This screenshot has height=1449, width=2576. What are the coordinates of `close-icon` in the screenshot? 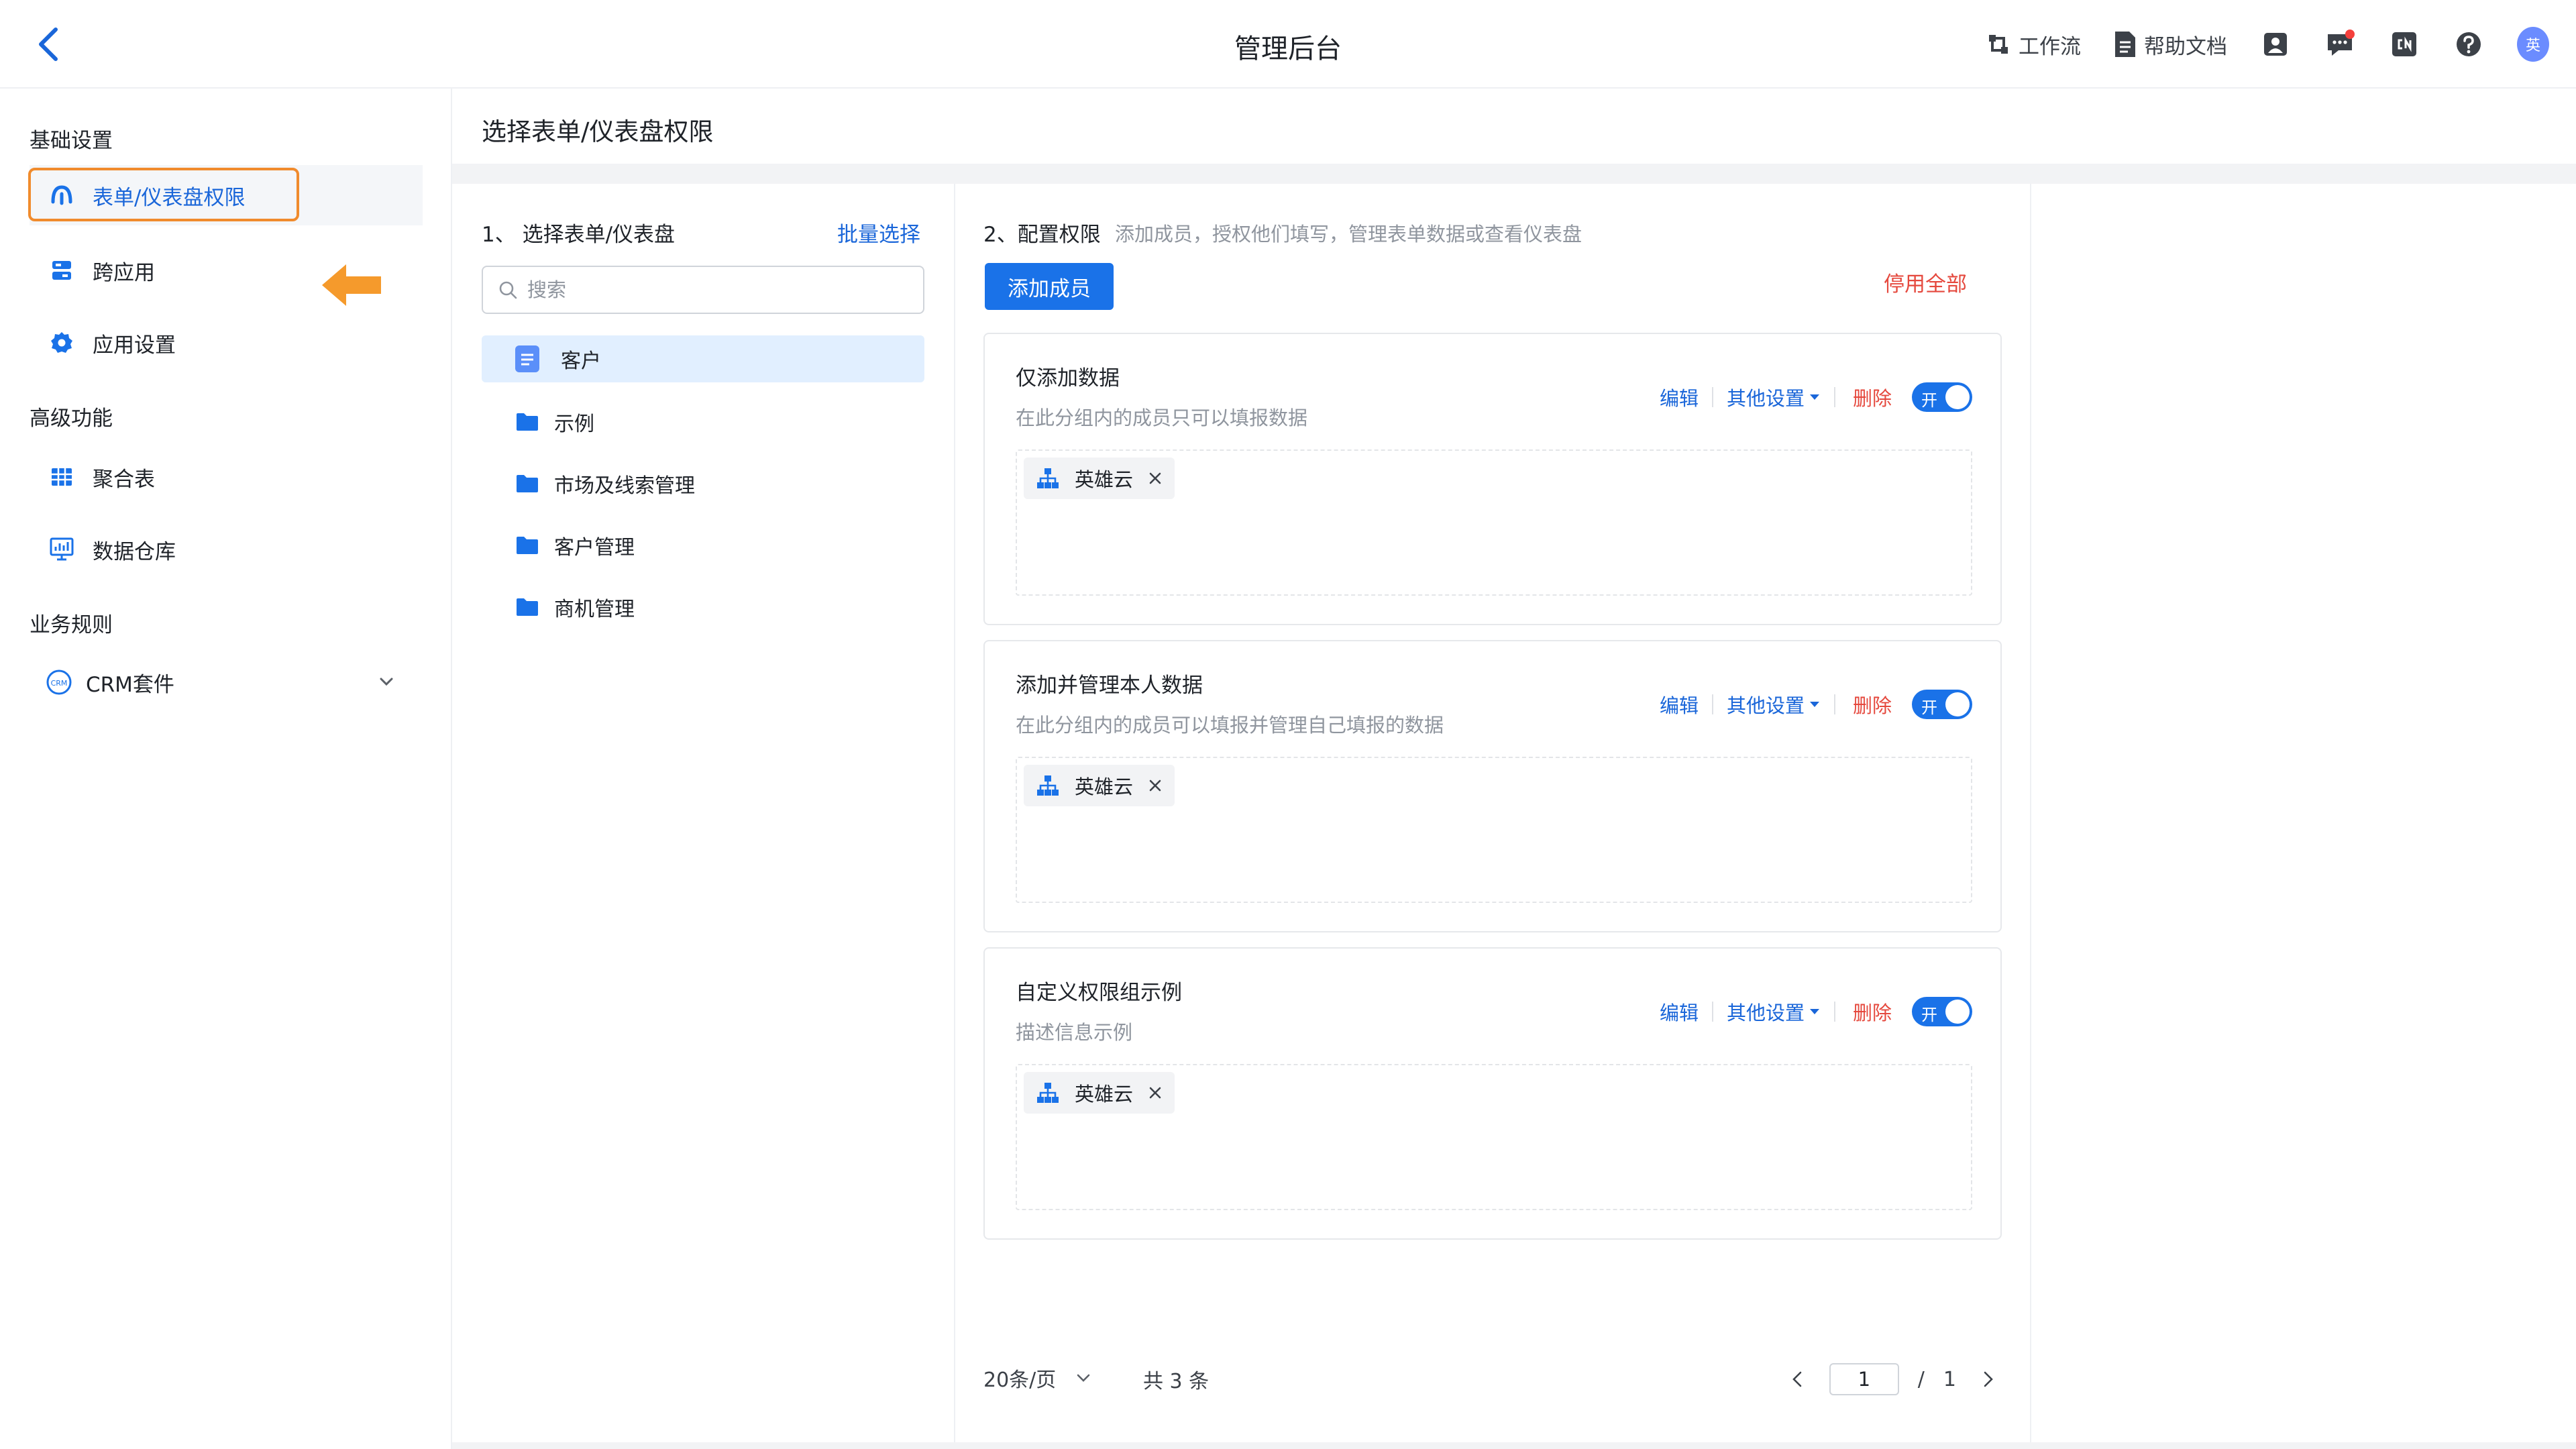 It's located at (1155, 1093).